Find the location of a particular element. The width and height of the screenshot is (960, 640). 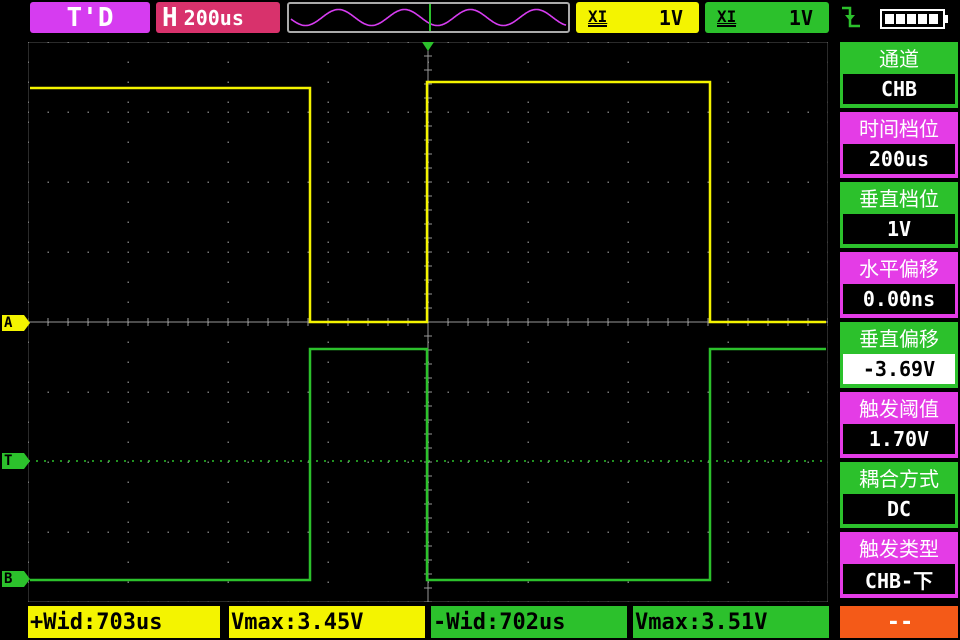

menu-trigger-threshold: 触发阈值 1.70V is located at coordinates (899, 425).